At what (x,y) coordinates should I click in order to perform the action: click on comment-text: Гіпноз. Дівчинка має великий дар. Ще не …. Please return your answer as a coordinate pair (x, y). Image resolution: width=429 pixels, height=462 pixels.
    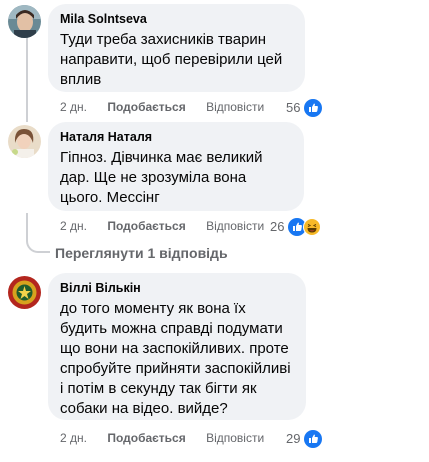
    Looking at the image, I should click on (161, 177).